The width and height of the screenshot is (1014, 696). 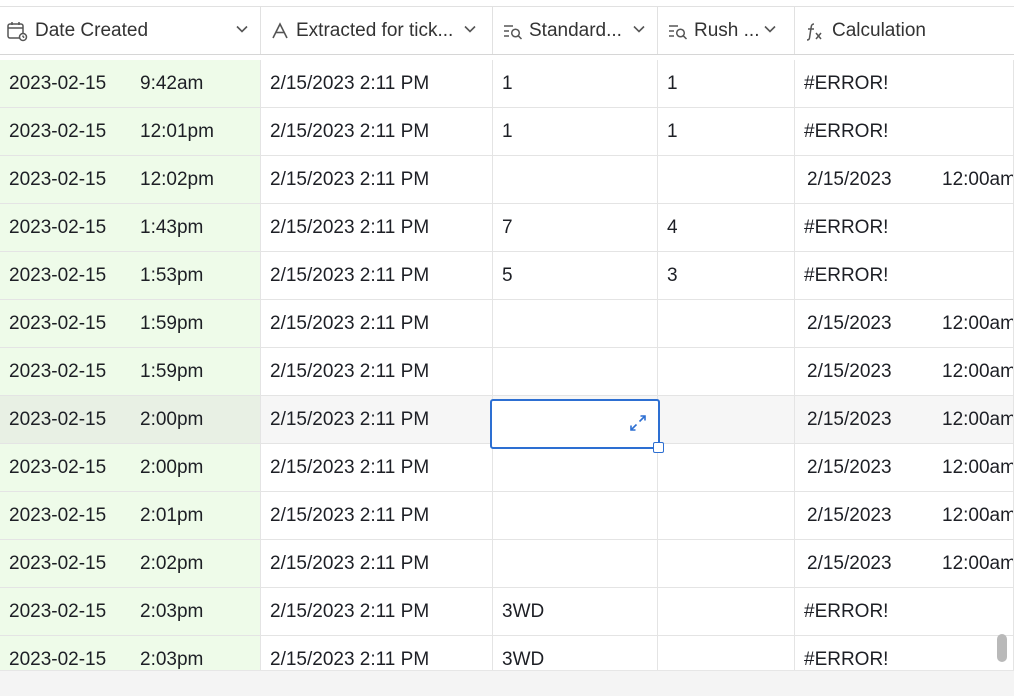 I want to click on cell-value: 1, so click(x=672, y=83).